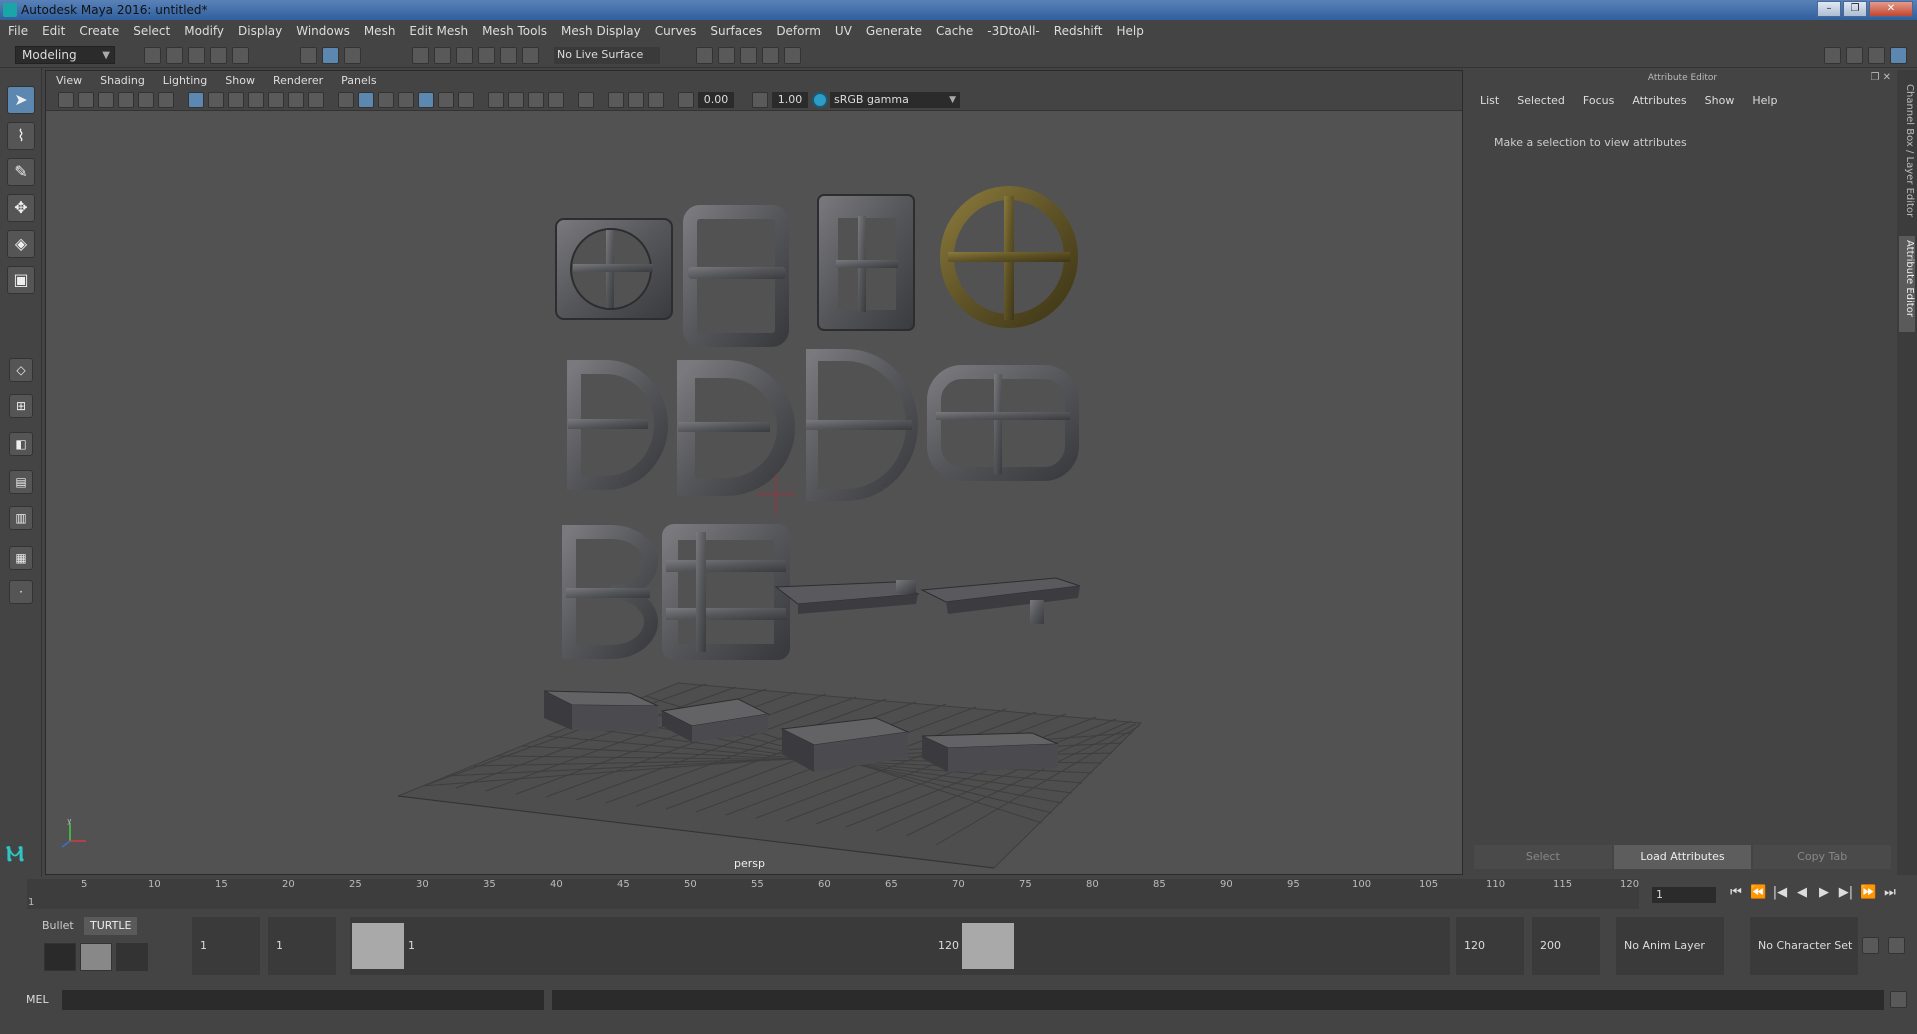 This screenshot has width=1917, height=1034. What do you see at coordinates (1682, 857) in the screenshot?
I see `ae-load-attributes-button: Load Attributes` at bounding box center [1682, 857].